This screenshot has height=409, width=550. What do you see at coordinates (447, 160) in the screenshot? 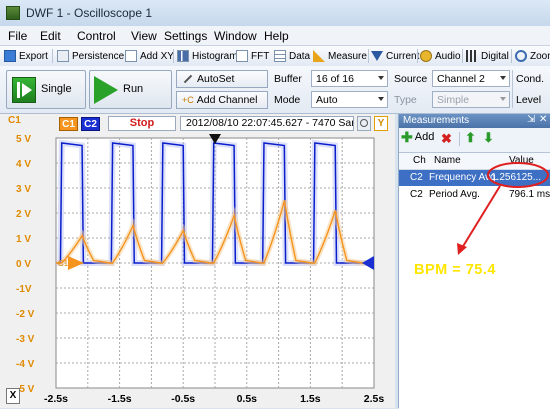
I see `column-name: Name` at bounding box center [447, 160].